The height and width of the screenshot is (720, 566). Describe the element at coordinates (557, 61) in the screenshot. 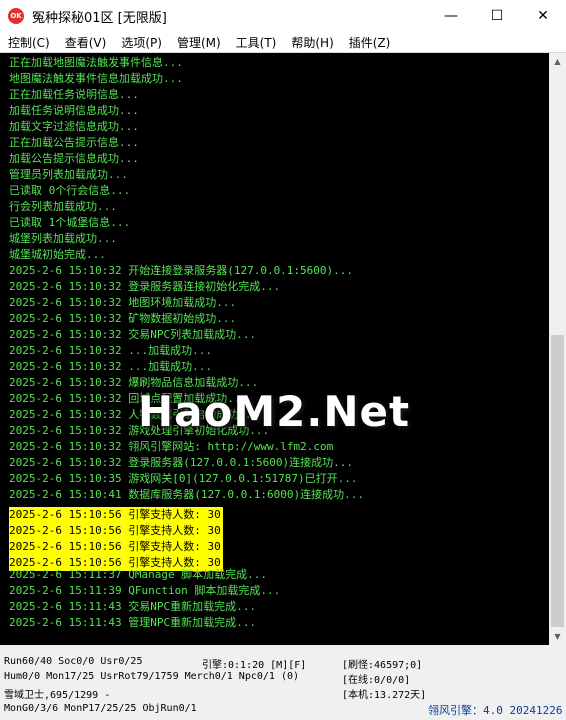

I see `scroll-up-arrow-icon: ▲` at that location.